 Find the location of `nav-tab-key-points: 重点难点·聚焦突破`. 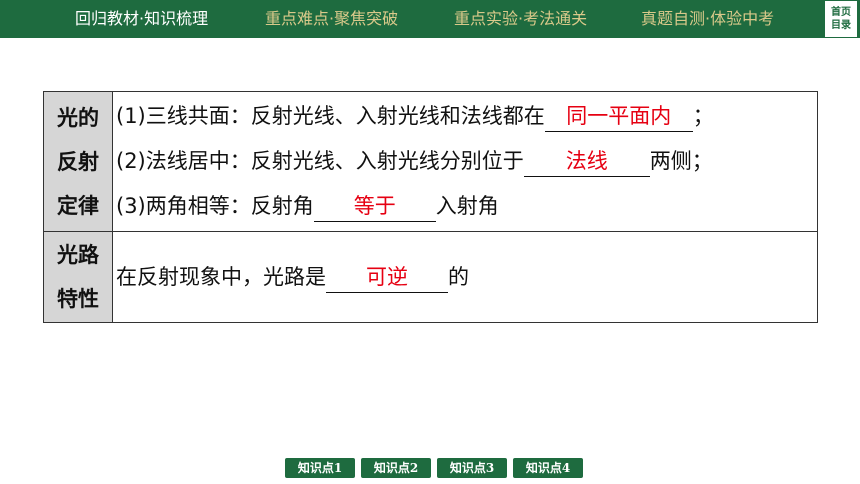

nav-tab-key-points: 重点难点·聚焦突破 is located at coordinates (331, 19).